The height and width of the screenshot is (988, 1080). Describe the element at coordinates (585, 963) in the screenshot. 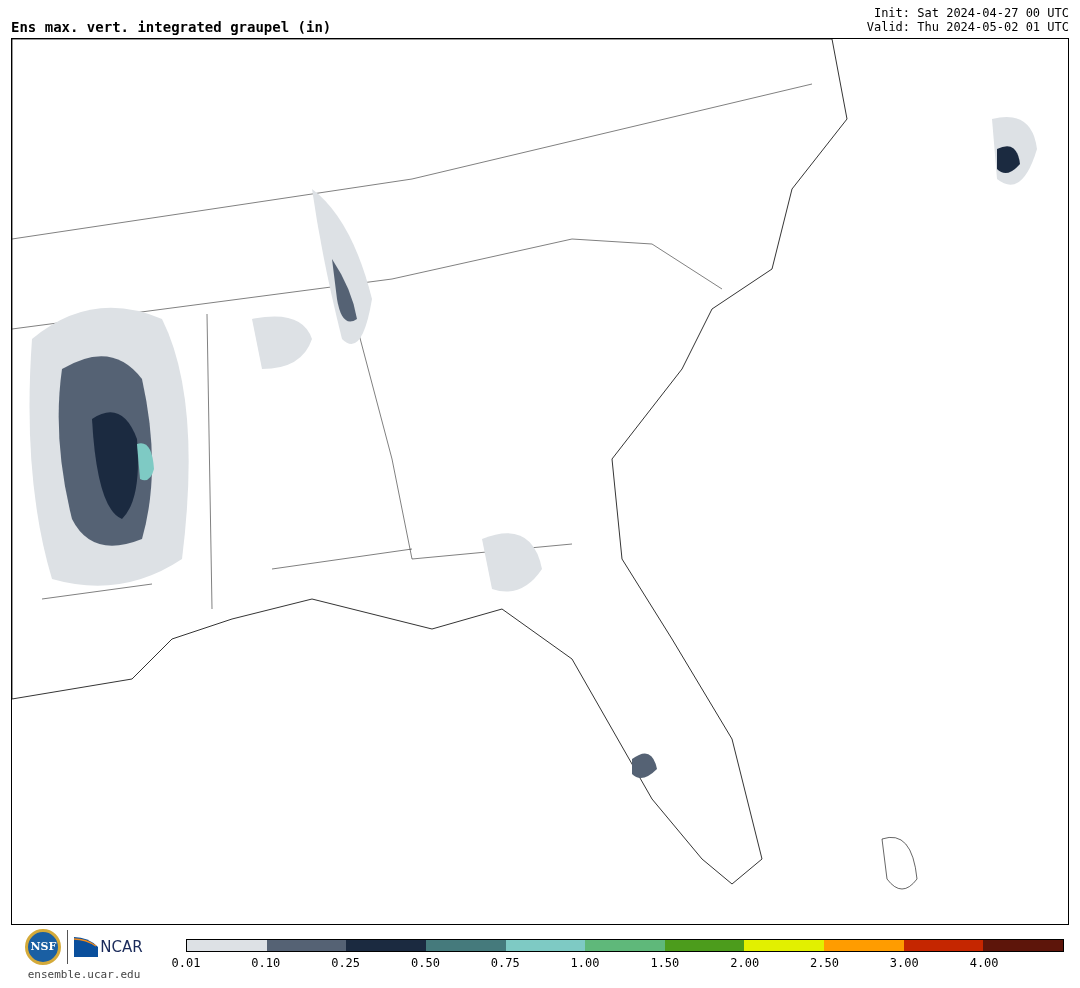

I see `tick-label: 1.00` at that location.